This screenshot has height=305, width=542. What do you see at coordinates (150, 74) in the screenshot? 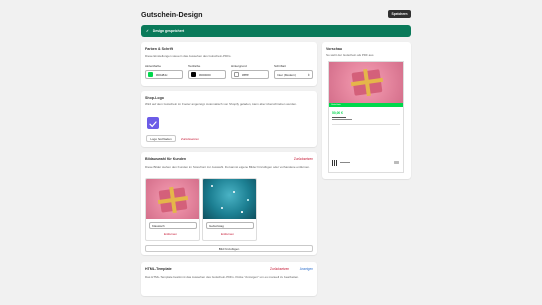
I see `accent-swatch` at bounding box center [150, 74].